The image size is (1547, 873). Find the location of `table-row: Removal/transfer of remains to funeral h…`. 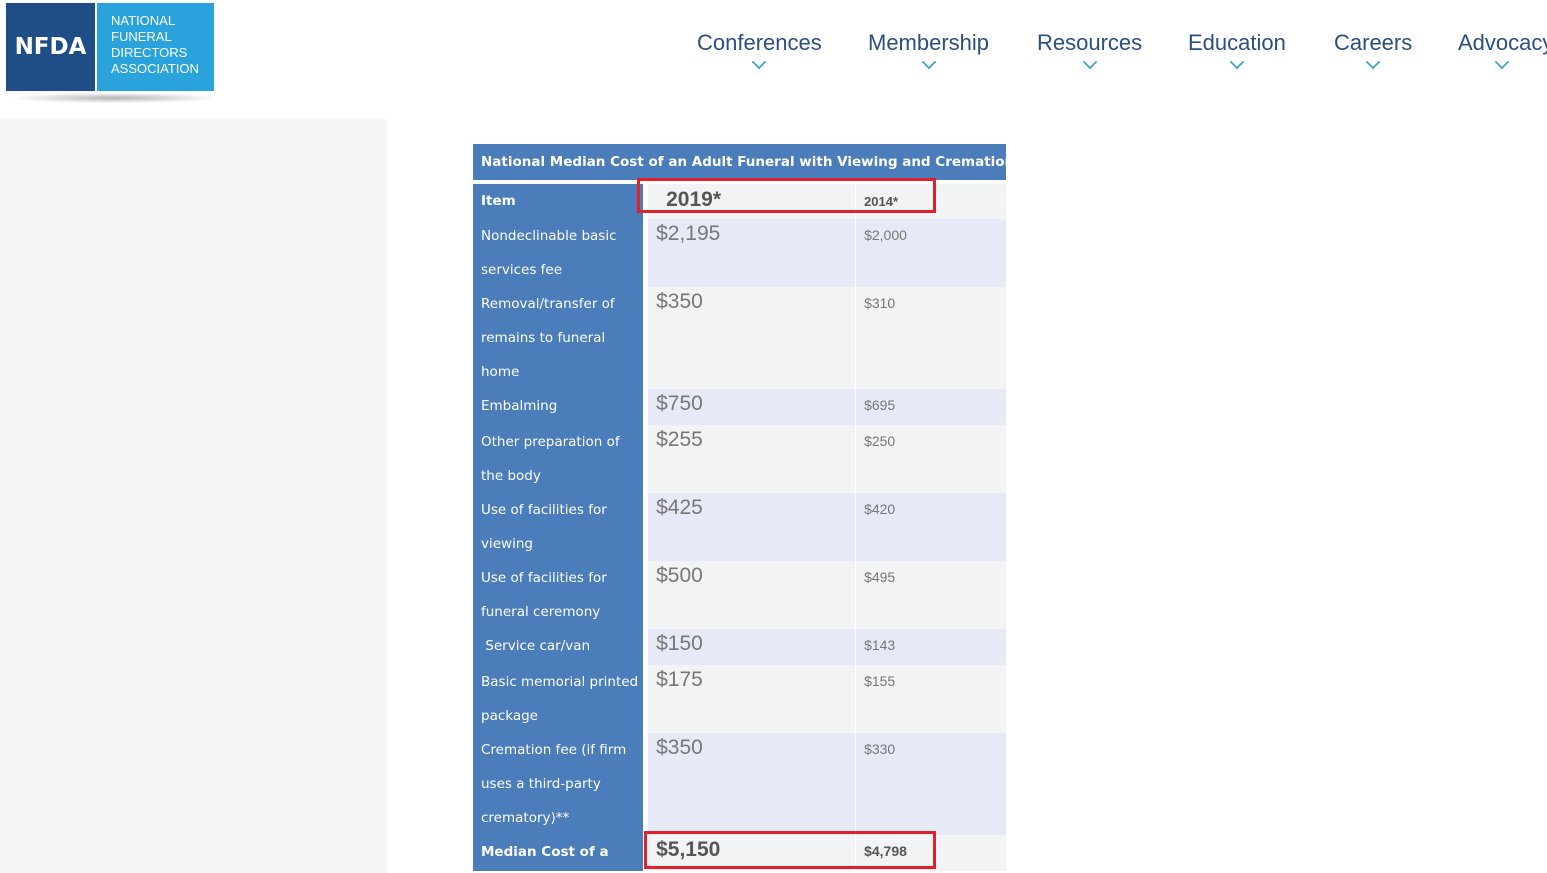

table-row: Removal/transfer of remains to funeral h… is located at coordinates (739, 338).